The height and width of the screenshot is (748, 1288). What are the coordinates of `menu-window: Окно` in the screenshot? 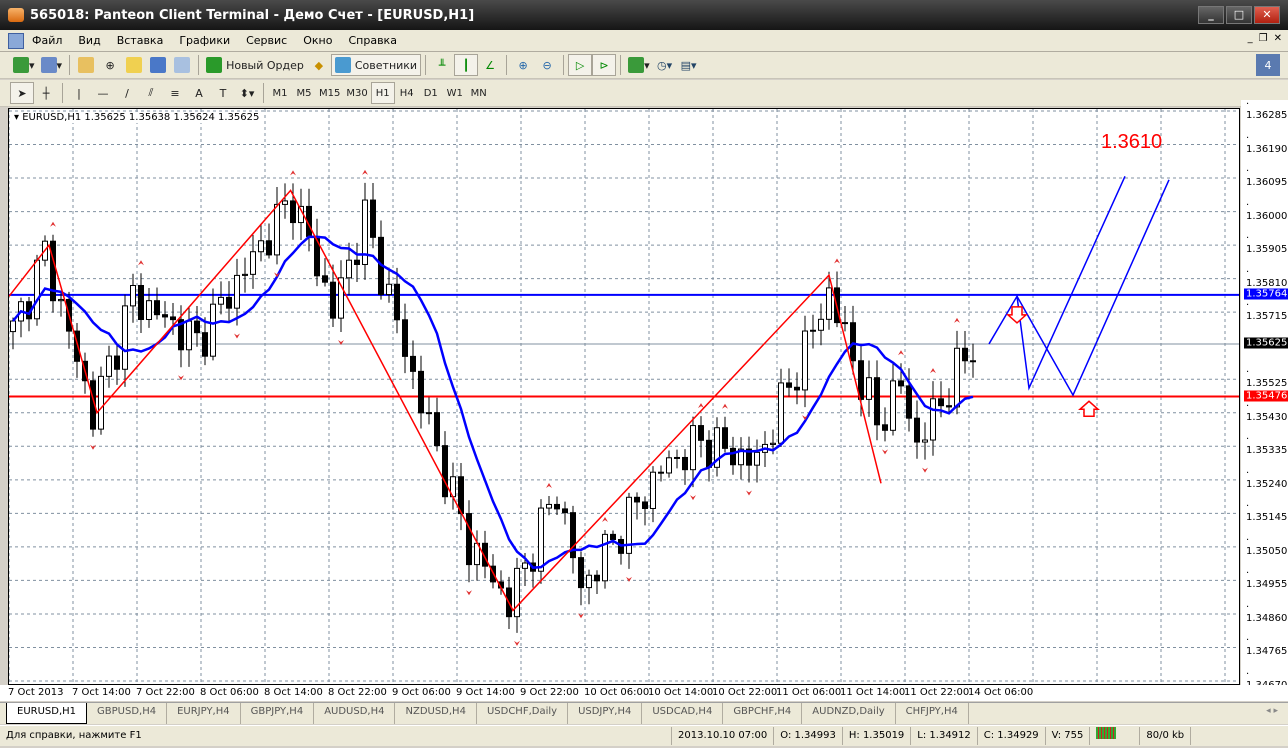 It's located at (317, 40).